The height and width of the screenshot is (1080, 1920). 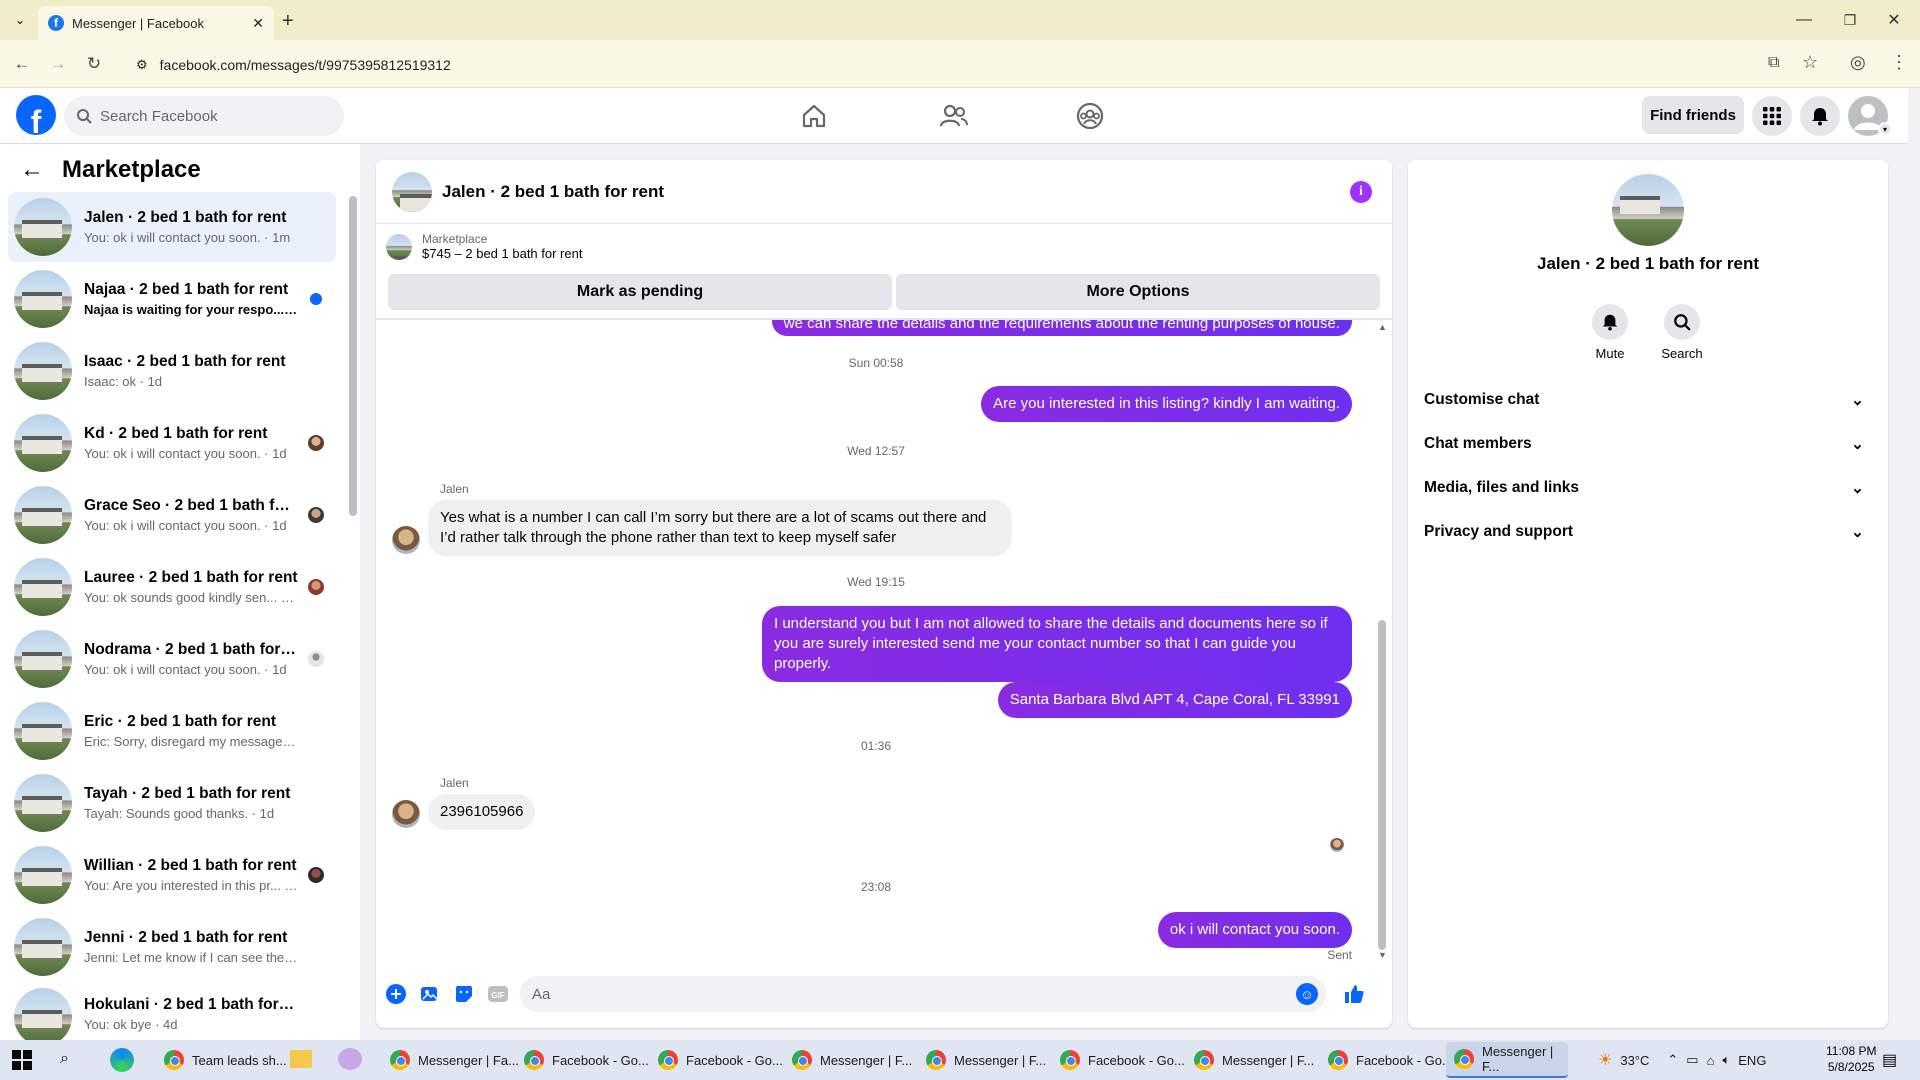 What do you see at coordinates (1672, 1060) in the screenshot?
I see `tray-chevron-icon: ⌃` at bounding box center [1672, 1060].